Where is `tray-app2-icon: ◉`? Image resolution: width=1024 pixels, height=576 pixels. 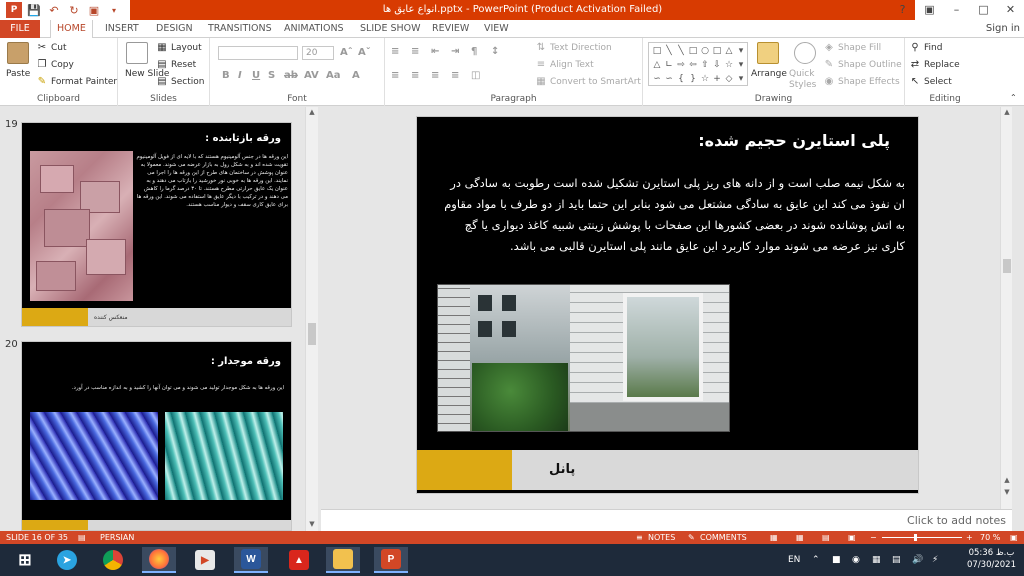 tray-app2-icon: ◉ is located at coordinates (856, 560).